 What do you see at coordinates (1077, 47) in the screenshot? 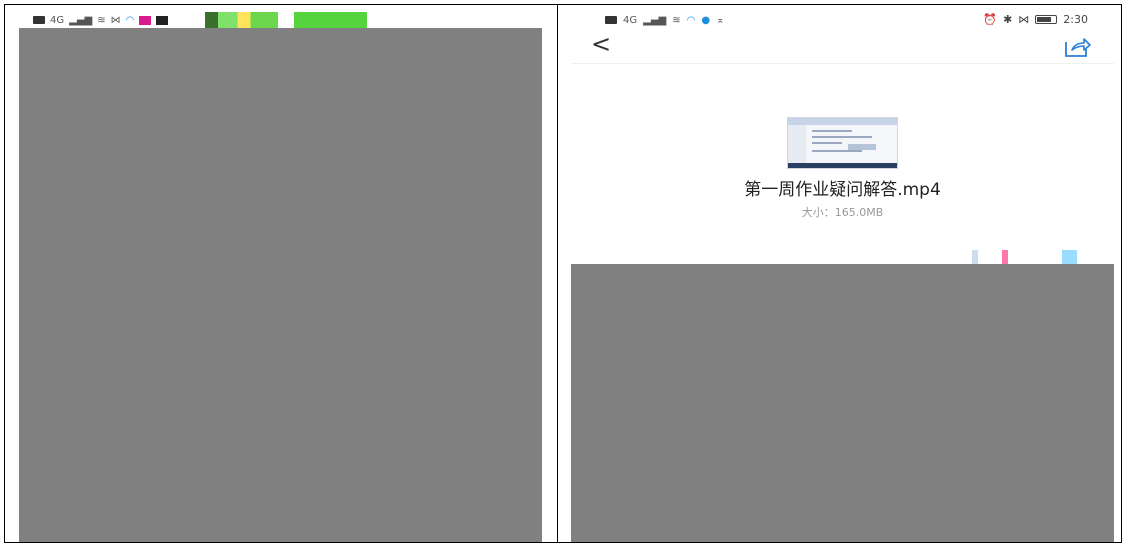
I see `share-icon` at bounding box center [1077, 47].